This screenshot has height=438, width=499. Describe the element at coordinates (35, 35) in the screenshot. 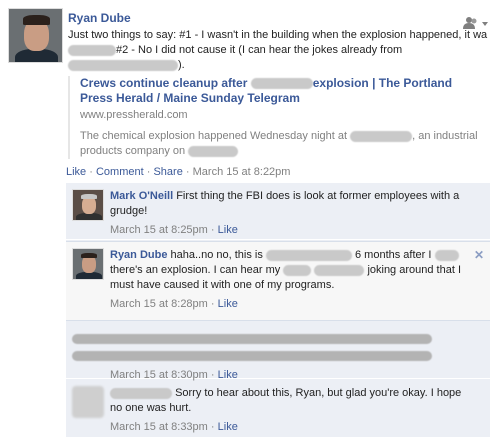

I see `author-avatar` at that location.